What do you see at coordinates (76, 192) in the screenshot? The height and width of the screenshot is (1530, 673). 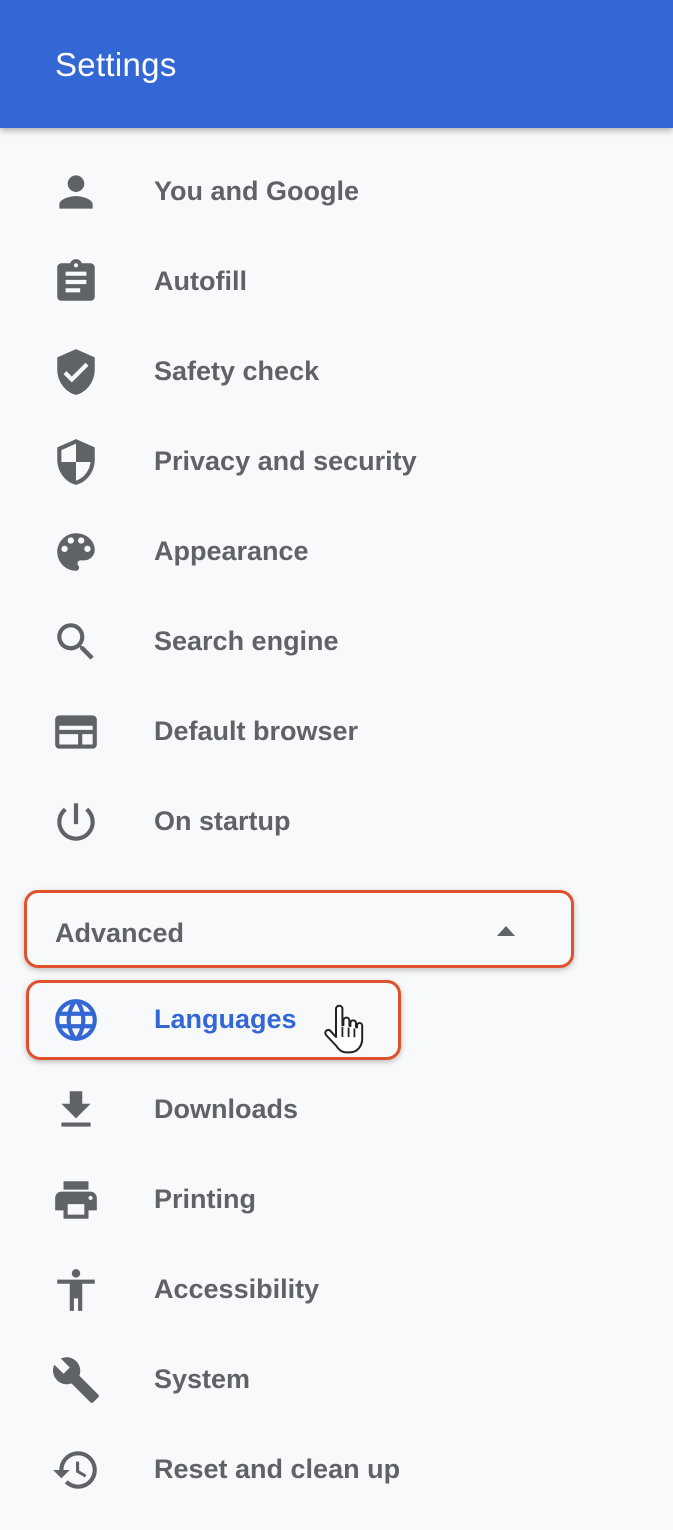 I see `person-icon` at bounding box center [76, 192].